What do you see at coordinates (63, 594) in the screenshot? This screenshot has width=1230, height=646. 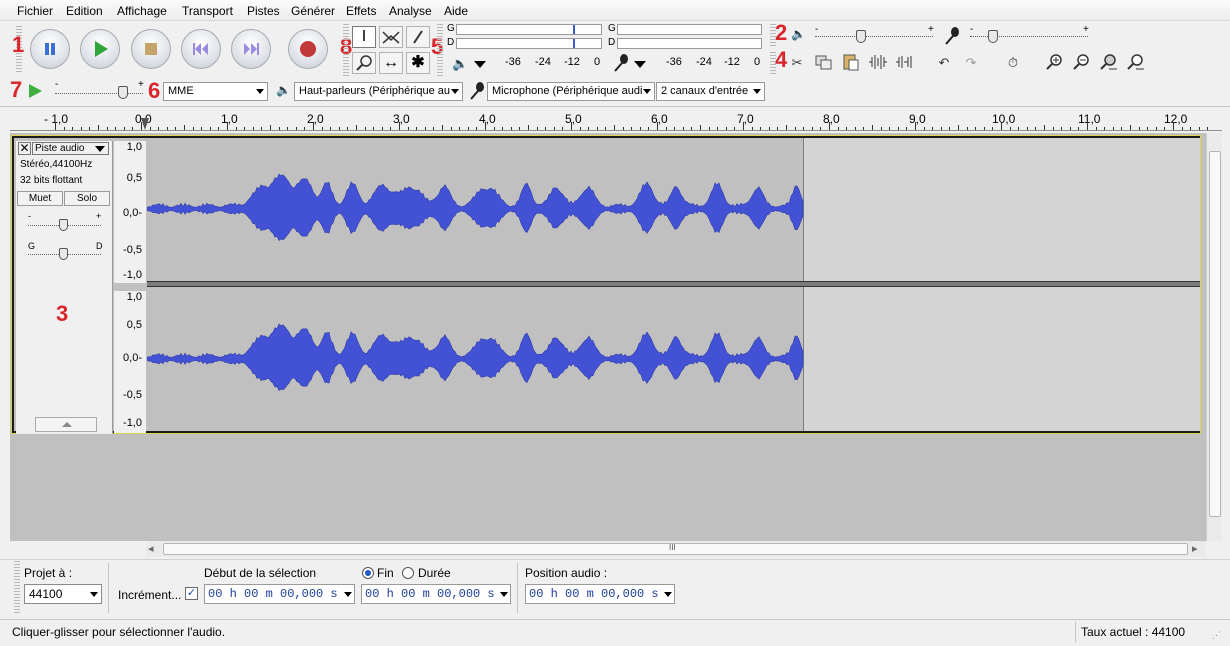 I see `project-rate-select: 44100` at bounding box center [63, 594].